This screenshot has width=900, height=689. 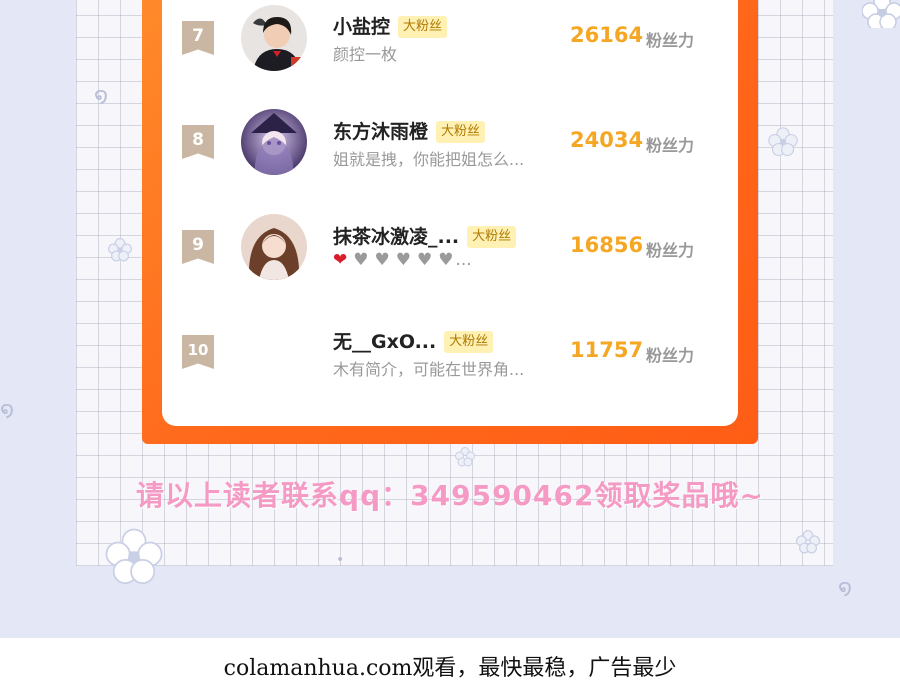 I want to click on footer-text: colamanhua.com观看，最快最稳，广告最少, so click(x=450, y=668).